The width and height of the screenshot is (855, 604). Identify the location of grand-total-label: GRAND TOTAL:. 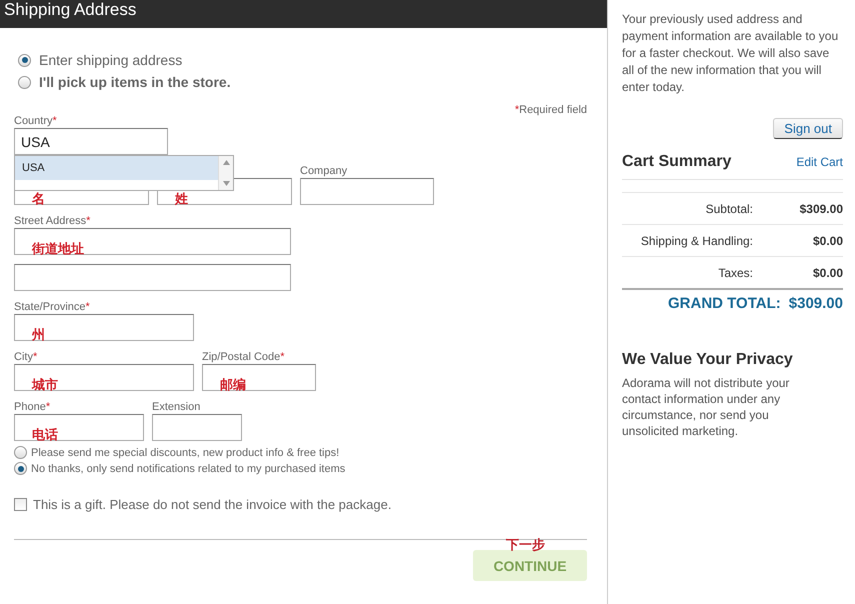
(724, 303).